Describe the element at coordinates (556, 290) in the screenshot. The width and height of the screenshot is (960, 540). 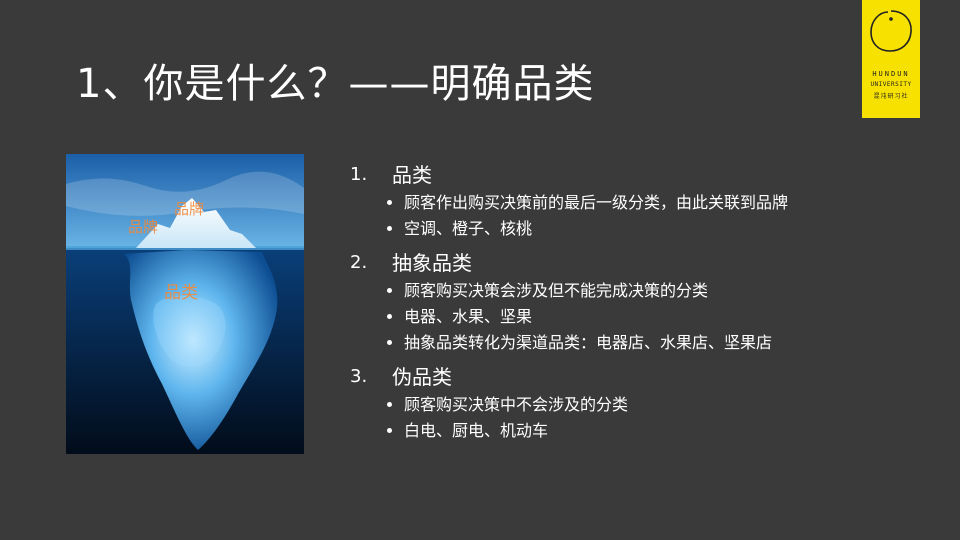
I see `bullet-text: 顾客购买决策会涉及但不能完成决策的分类` at that location.